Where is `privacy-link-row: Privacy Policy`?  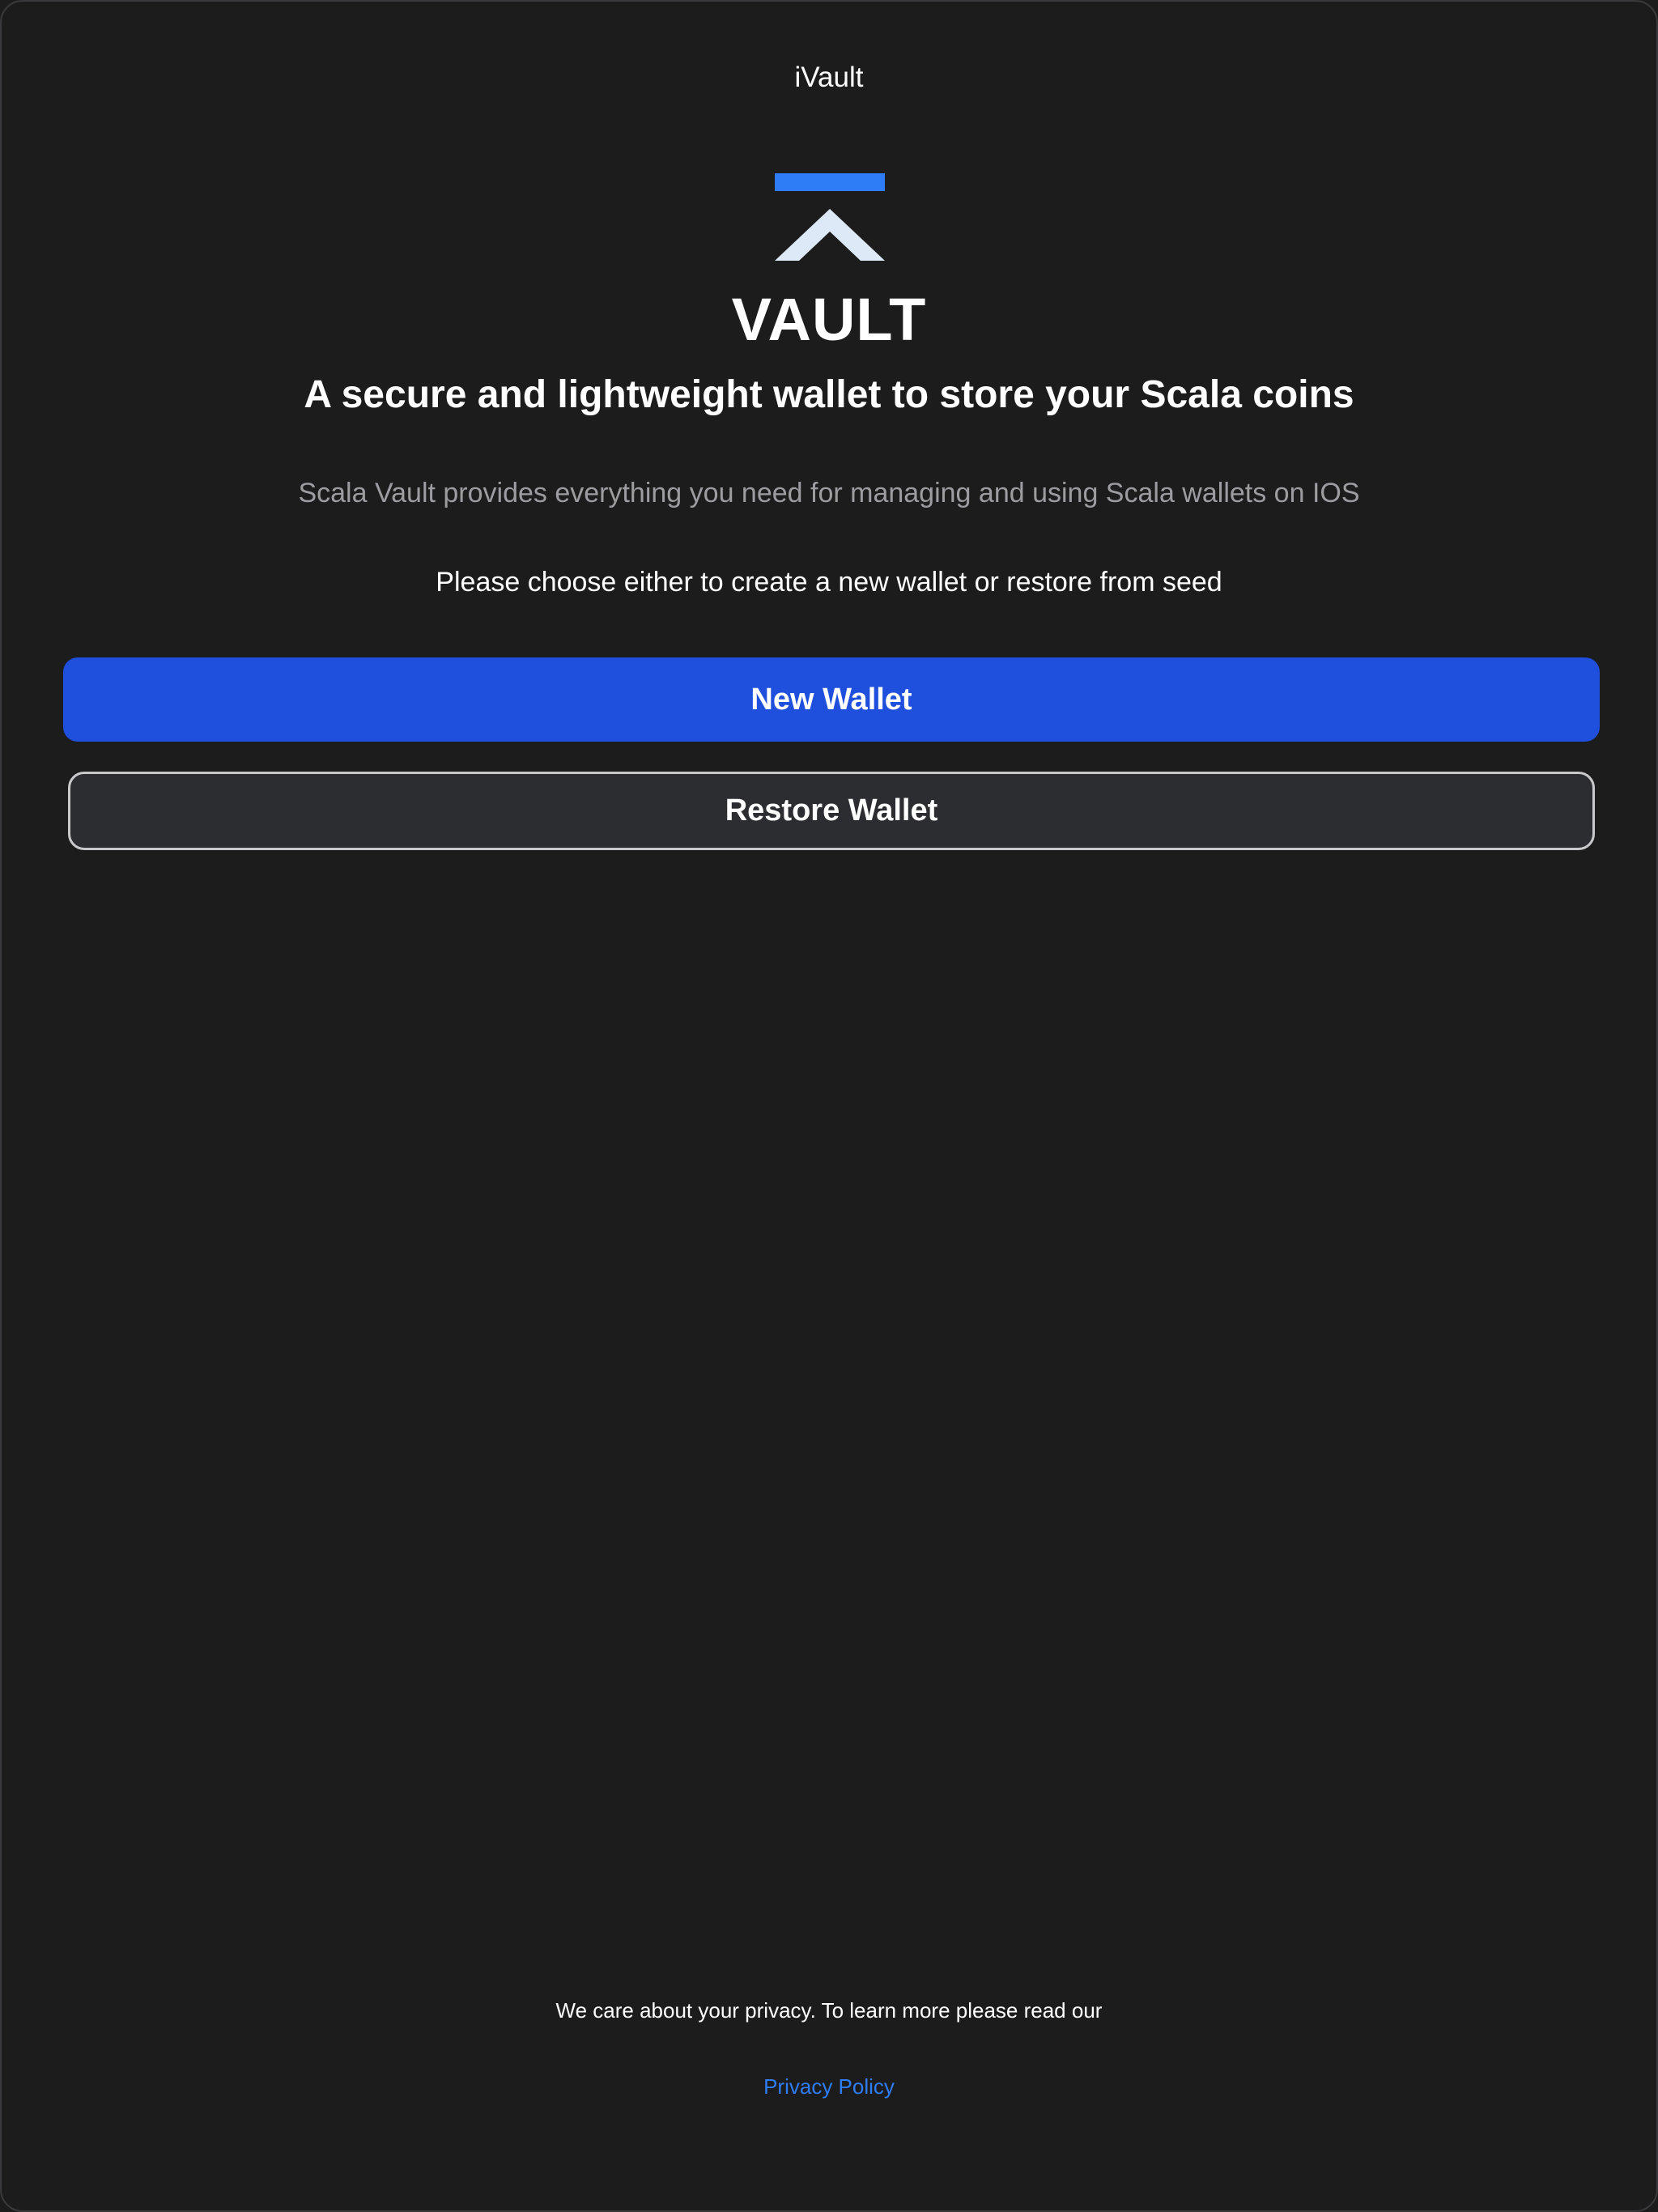
privacy-link-row: Privacy Policy is located at coordinates (829, 2086).